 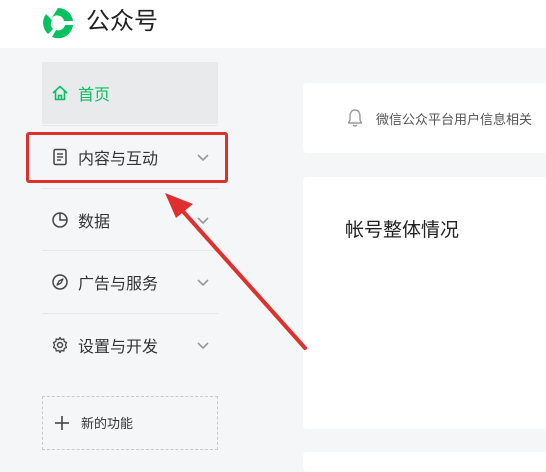 I want to click on notice-bar: 微信公众平台用户信息相关, so click(x=424, y=118).